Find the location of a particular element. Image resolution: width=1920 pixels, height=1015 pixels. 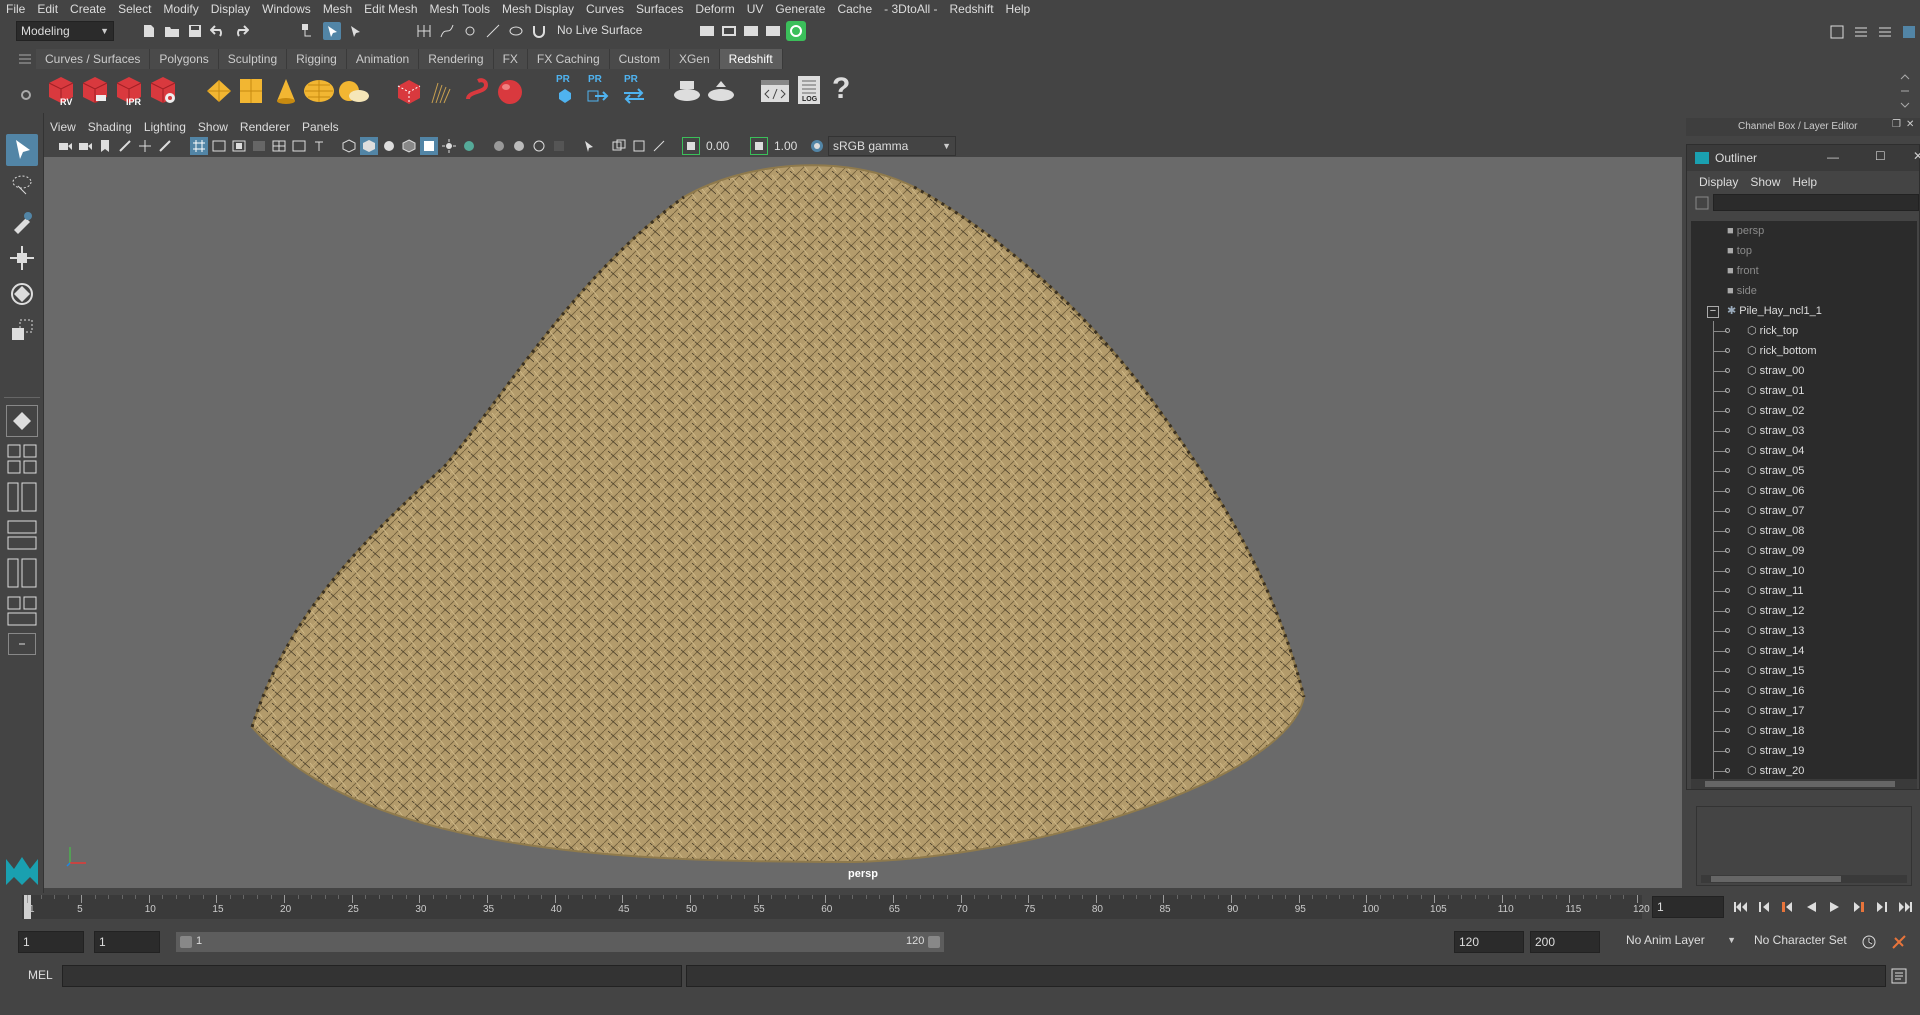

menu-help: Help is located at coordinates (1018, 9).